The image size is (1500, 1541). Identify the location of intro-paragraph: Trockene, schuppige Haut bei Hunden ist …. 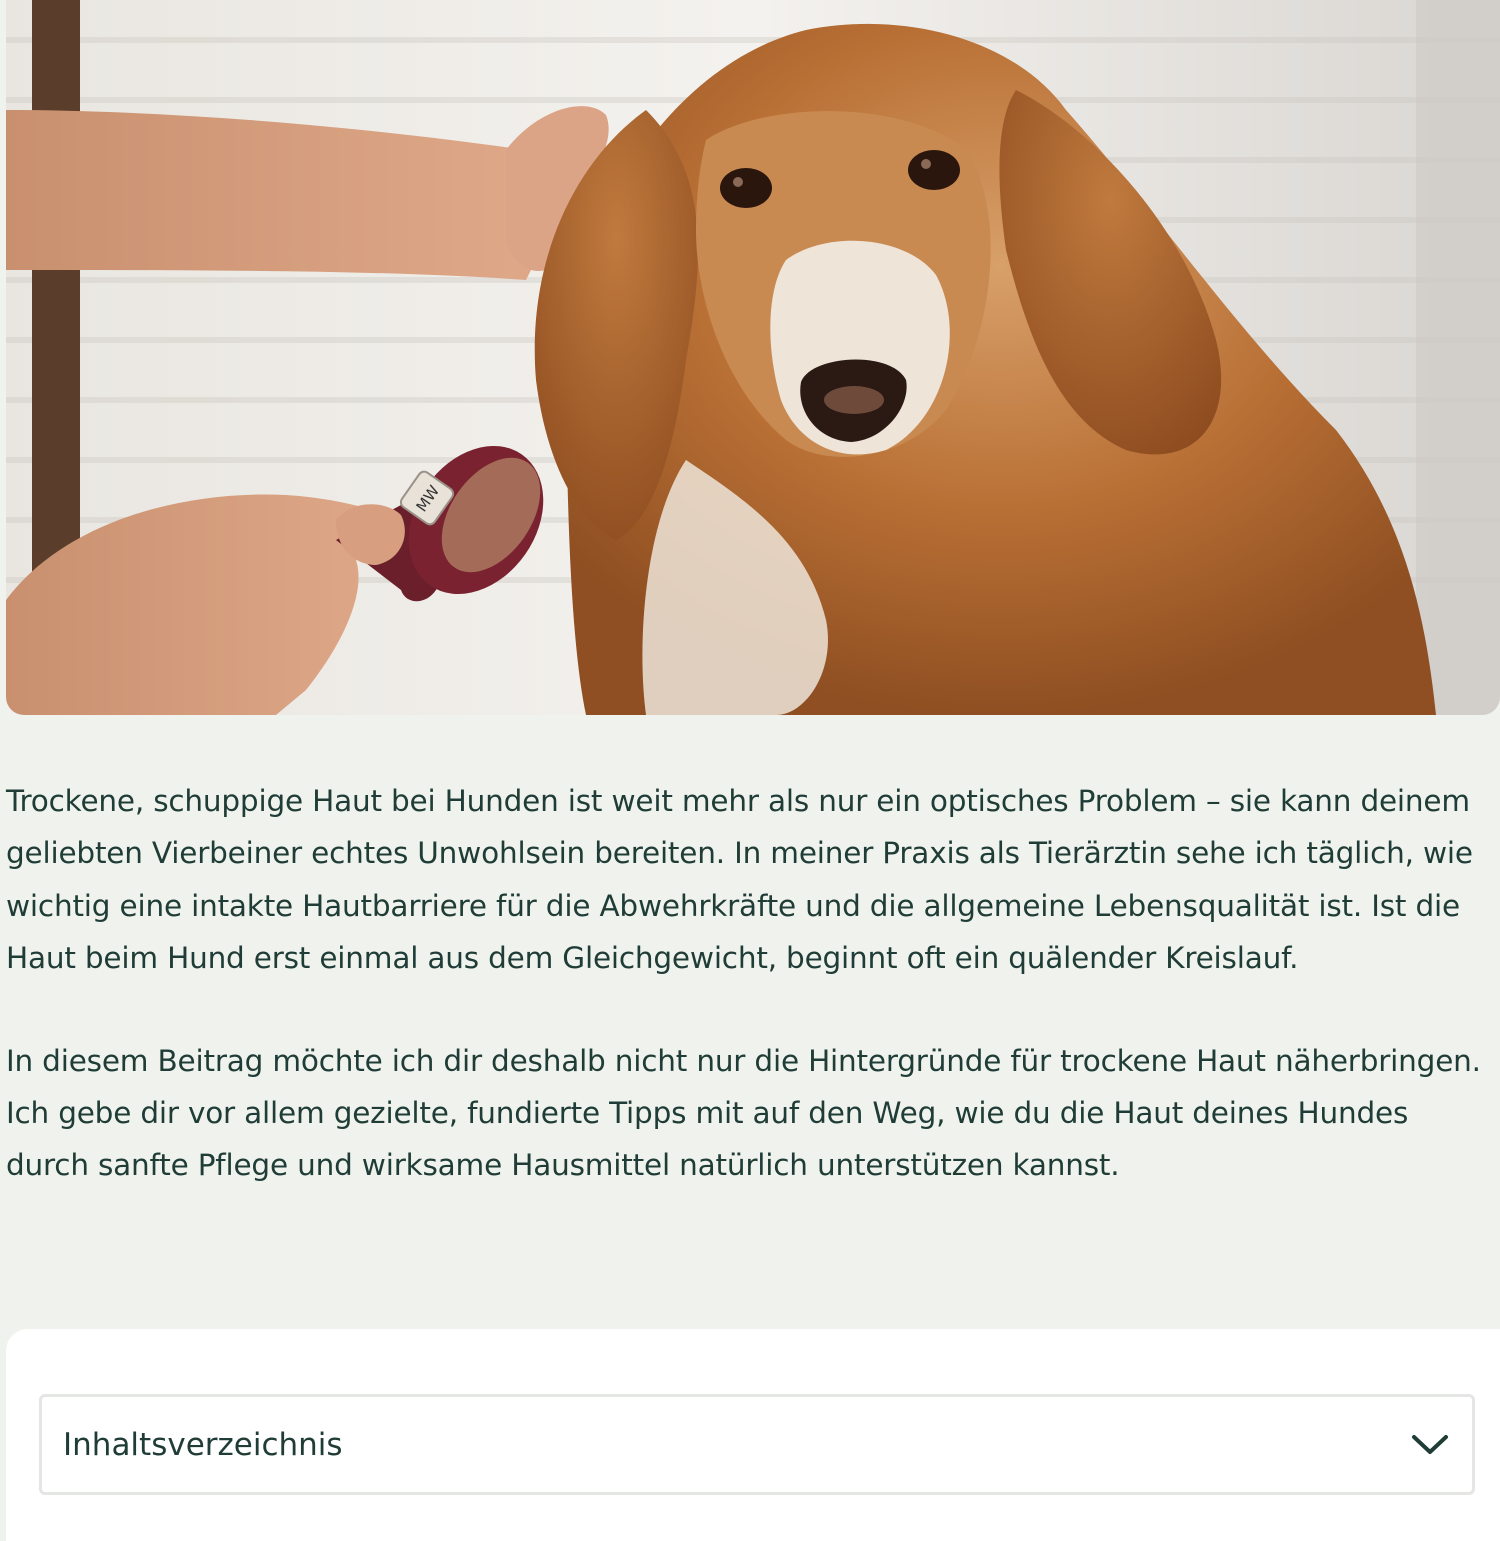
(739, 880).